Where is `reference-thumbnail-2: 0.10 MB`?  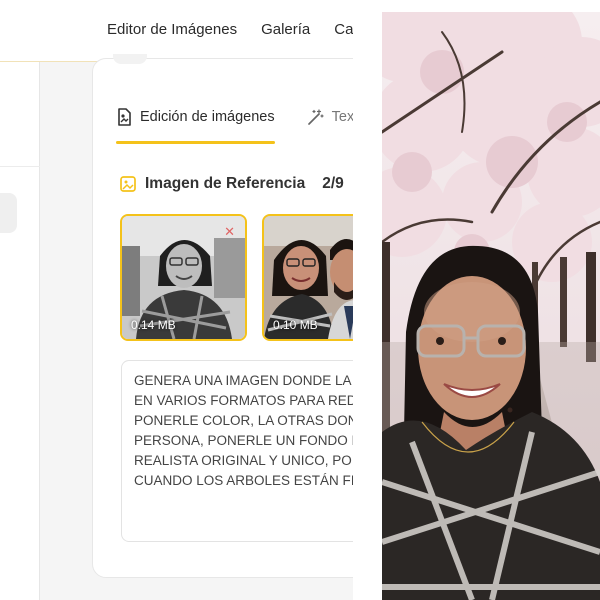
reference-thumbnail-2: 0.10 MB is located at coordinates (307, 277).